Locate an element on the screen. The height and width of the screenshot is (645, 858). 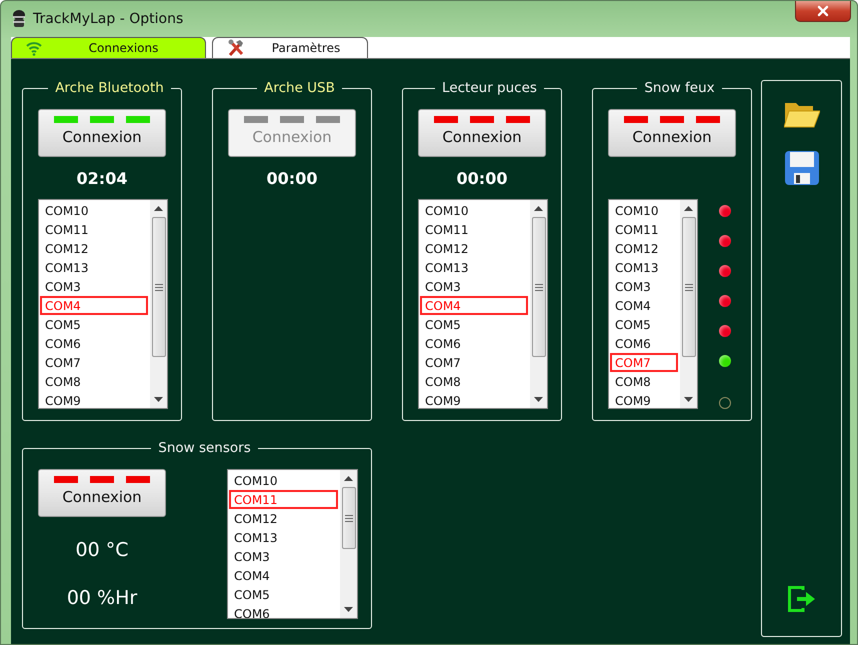
close-button is located at coordinates (823, 11).